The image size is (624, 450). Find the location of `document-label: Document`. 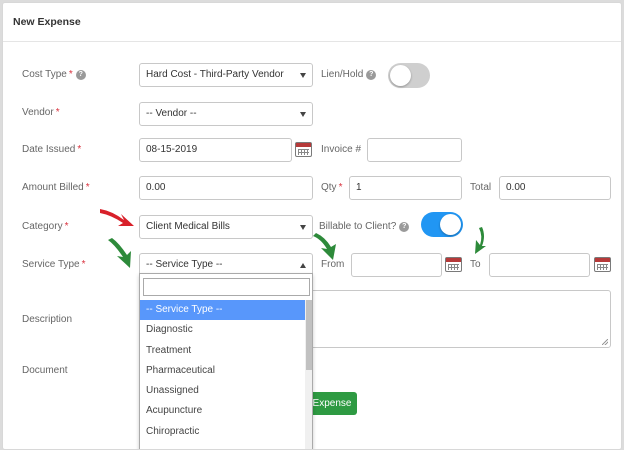

document-label: Document is located at coordinates (45, 370).